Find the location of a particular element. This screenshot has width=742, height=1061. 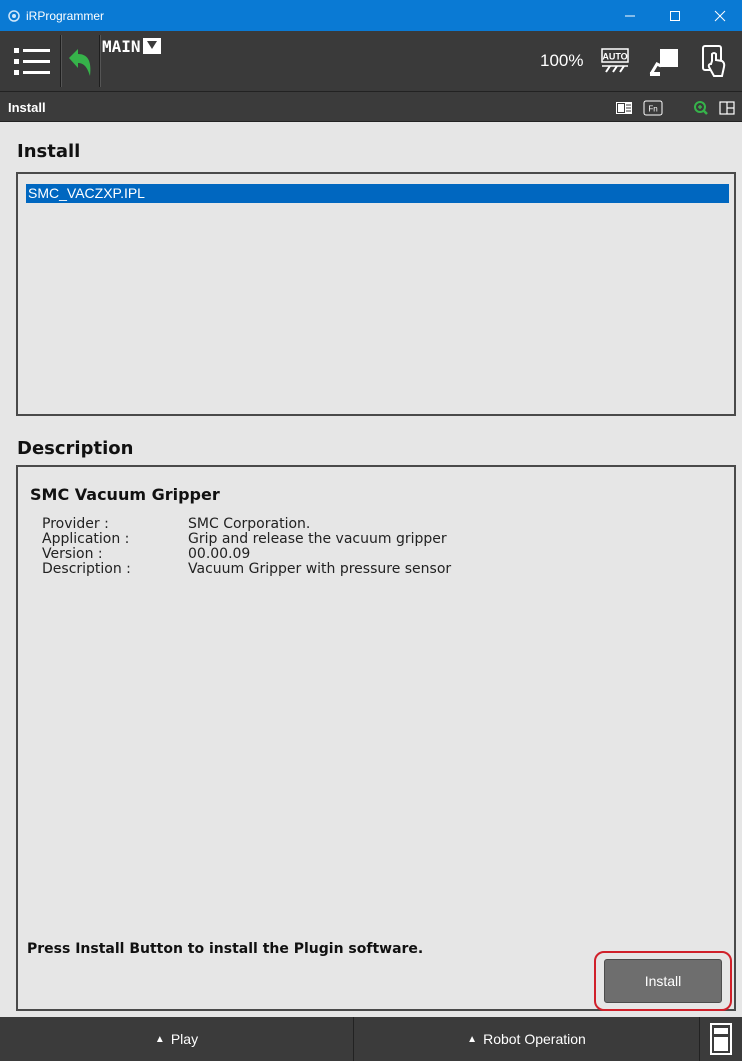

program-selector: MAIN is located at coordinates (131, 46).